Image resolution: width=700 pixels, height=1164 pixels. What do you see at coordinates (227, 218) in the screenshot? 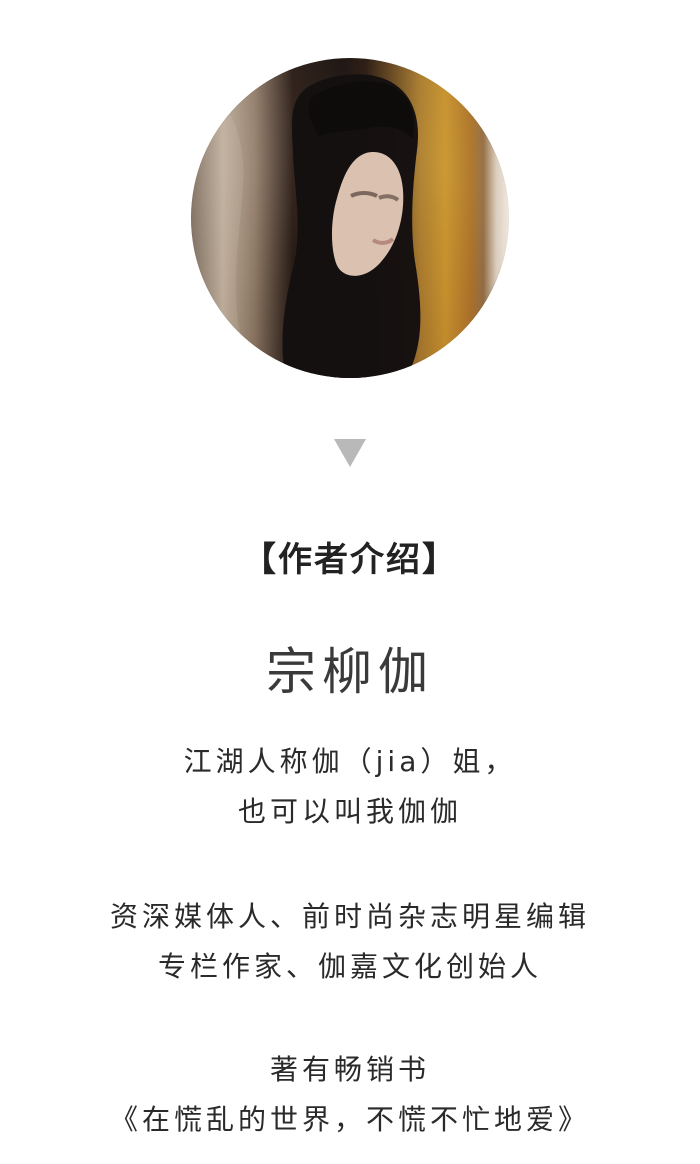
I see `portrait-background-highlight` at bounding box center [227, 218].